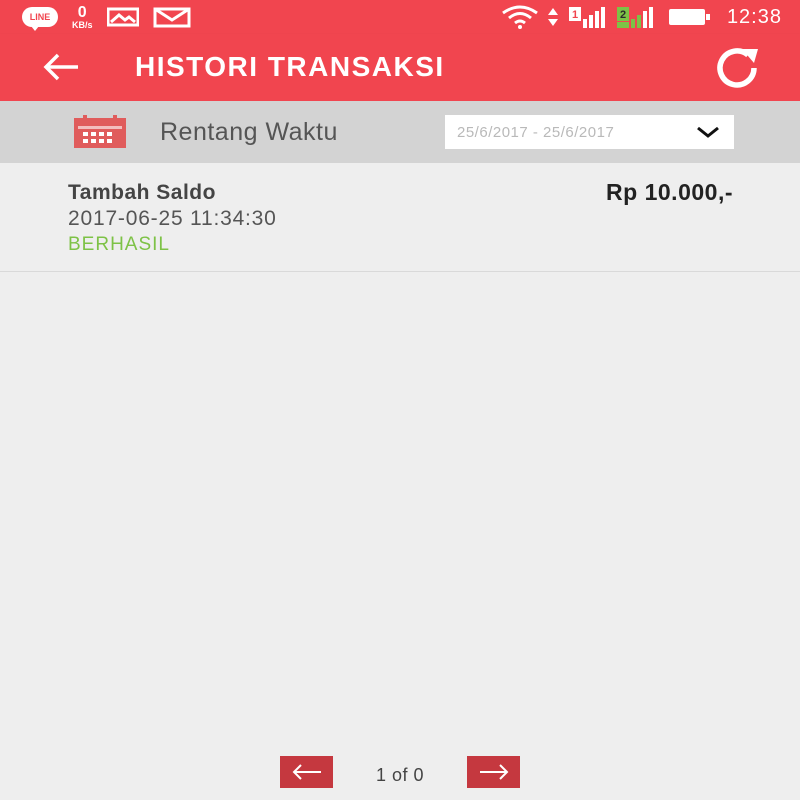 Image resolution: width=800 pixels, height=800 pixels. Describe the element at coordinates (552, 17) in the screenshot. I see `data-arrows-icon` at that location.